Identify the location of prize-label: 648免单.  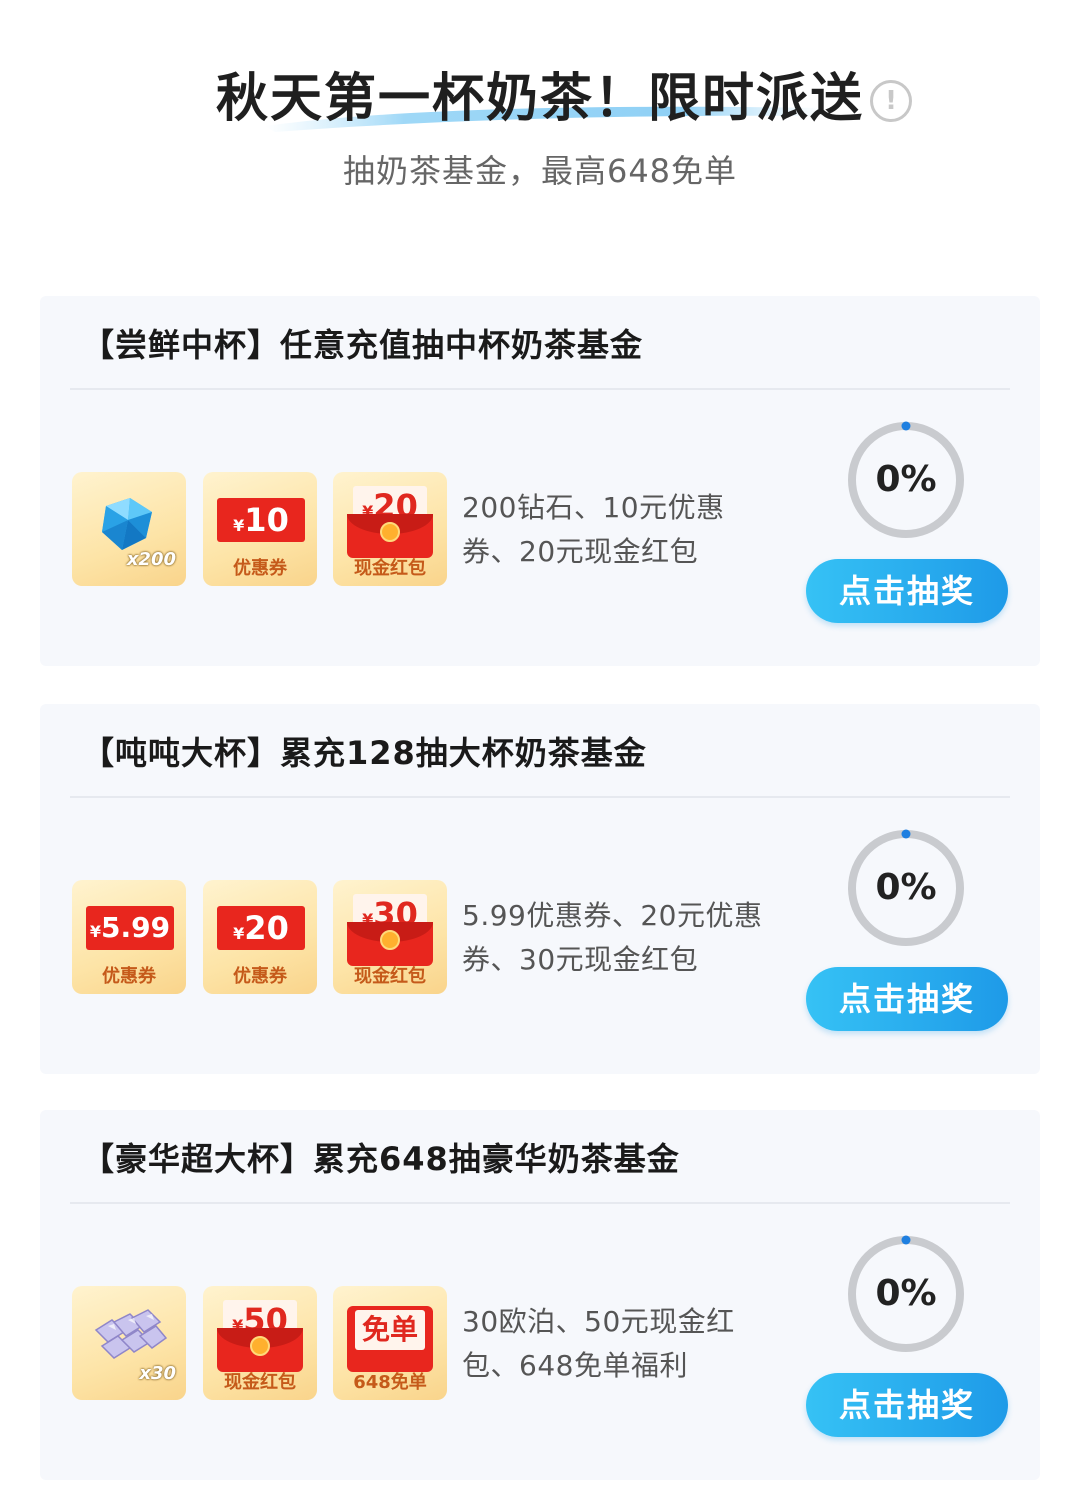
(390, 1382).